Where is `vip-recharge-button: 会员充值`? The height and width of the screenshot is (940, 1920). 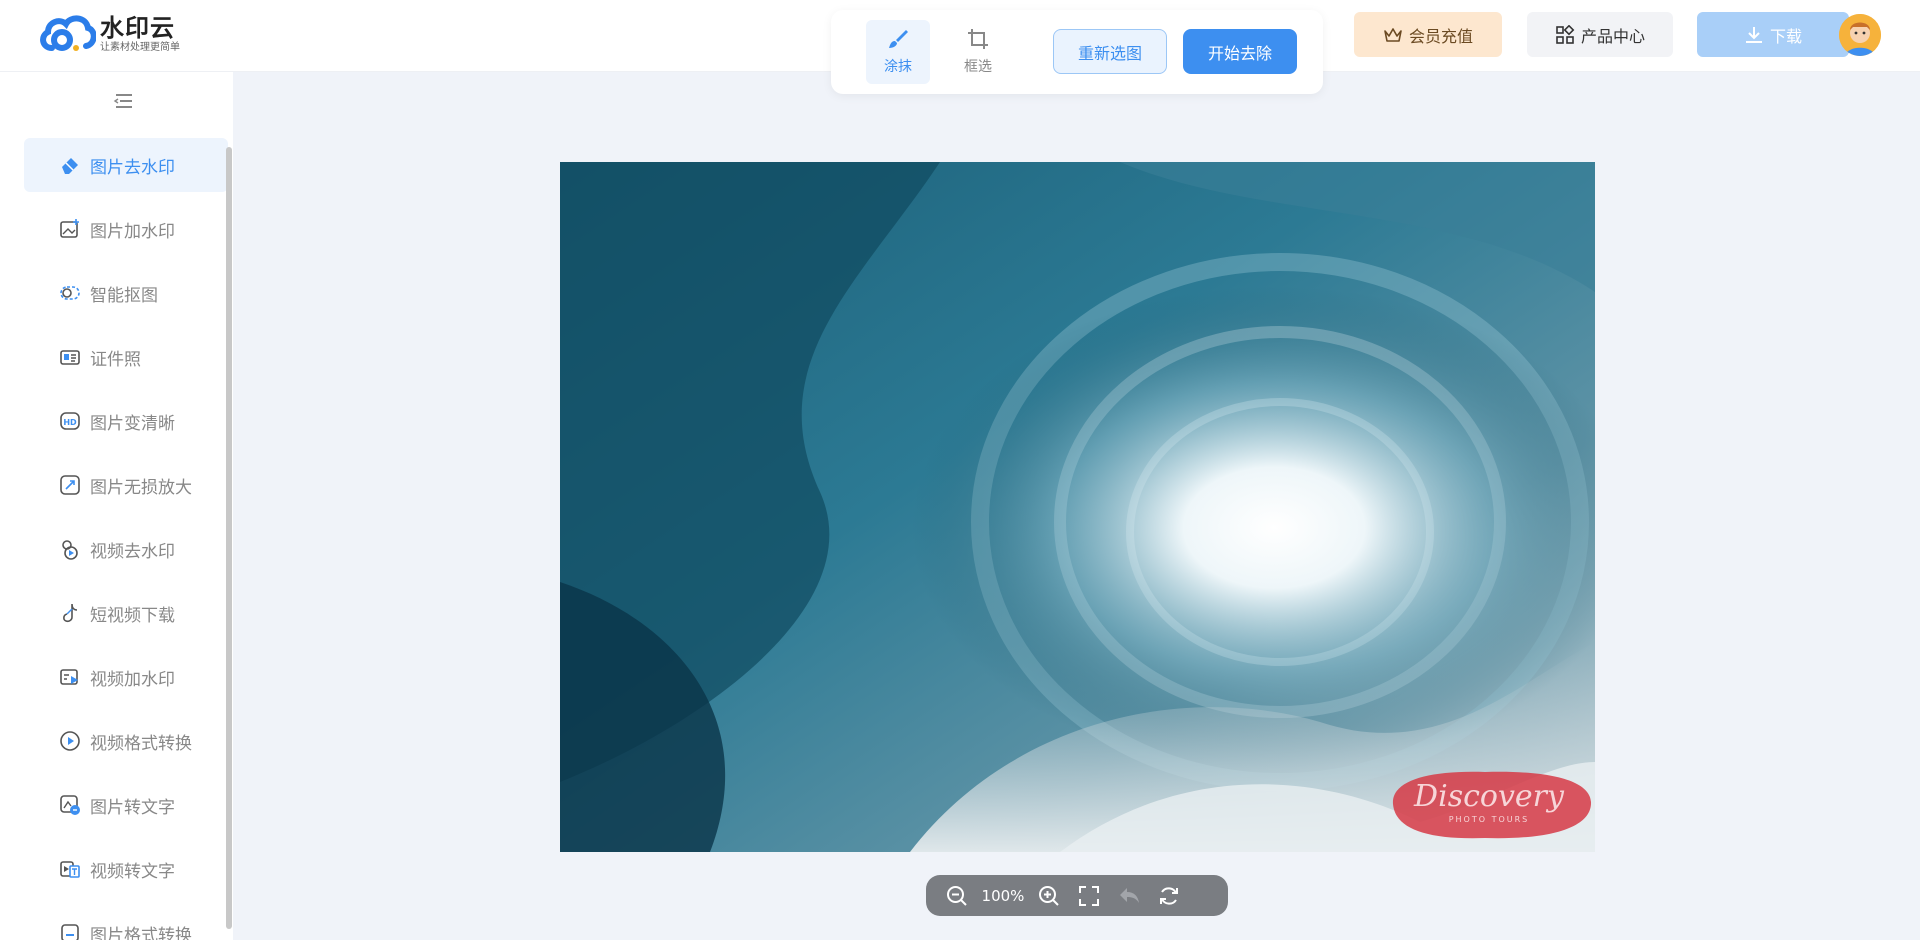
vip-recharge-button: 会员充值 is located at coordinates (1428, 34).